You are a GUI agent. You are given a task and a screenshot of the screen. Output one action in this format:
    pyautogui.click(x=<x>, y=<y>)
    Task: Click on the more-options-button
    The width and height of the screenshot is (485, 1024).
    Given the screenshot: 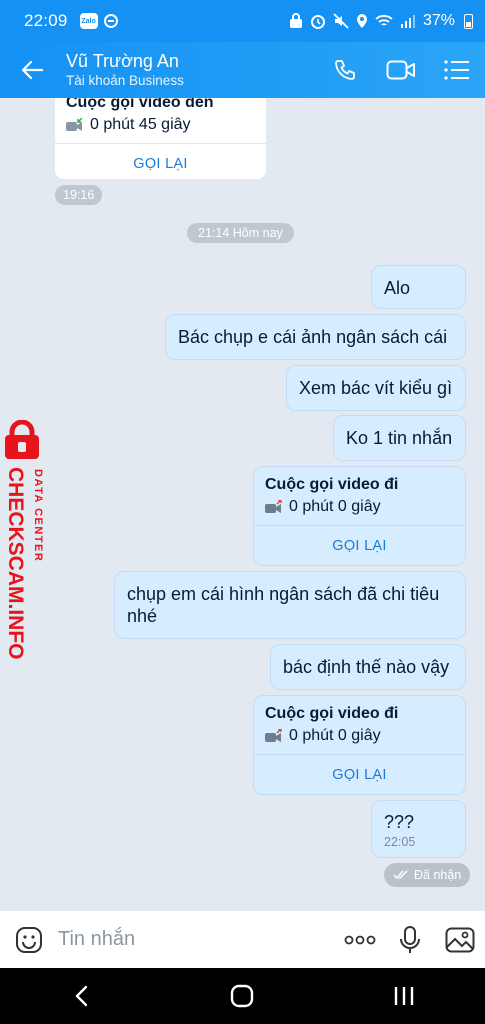 What is the action you would take?
    pyautogui.click(x=360, y=940)
    